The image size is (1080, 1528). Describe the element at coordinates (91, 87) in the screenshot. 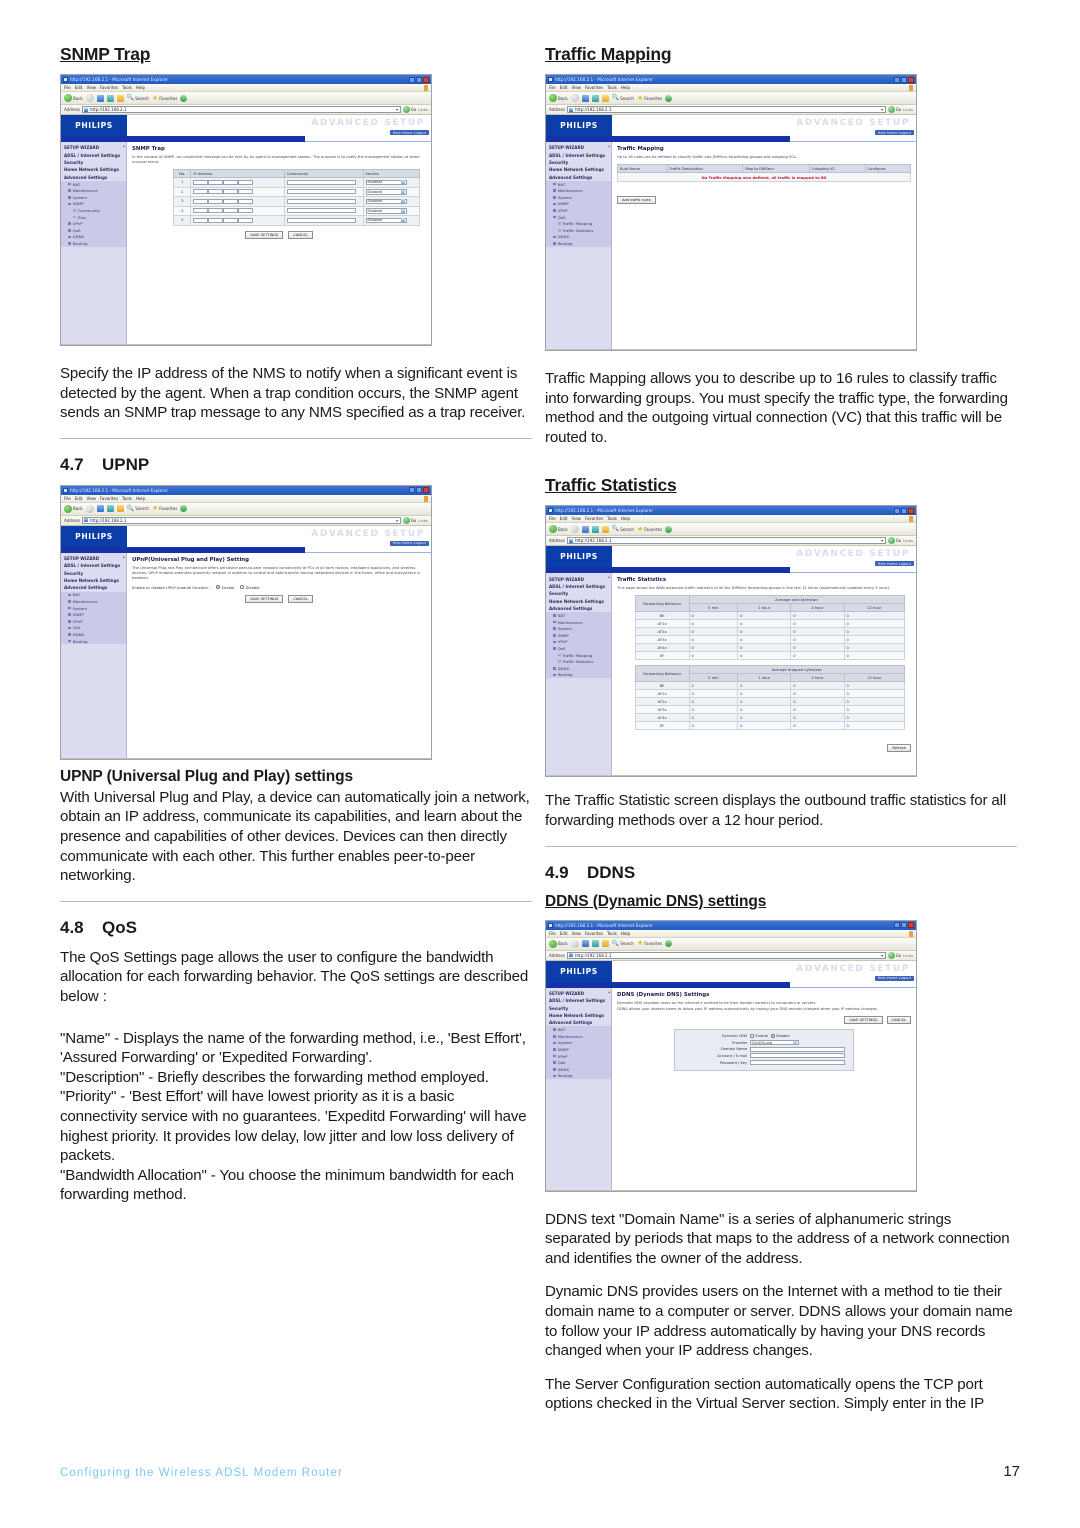

I see `menu-view: View` at that location.